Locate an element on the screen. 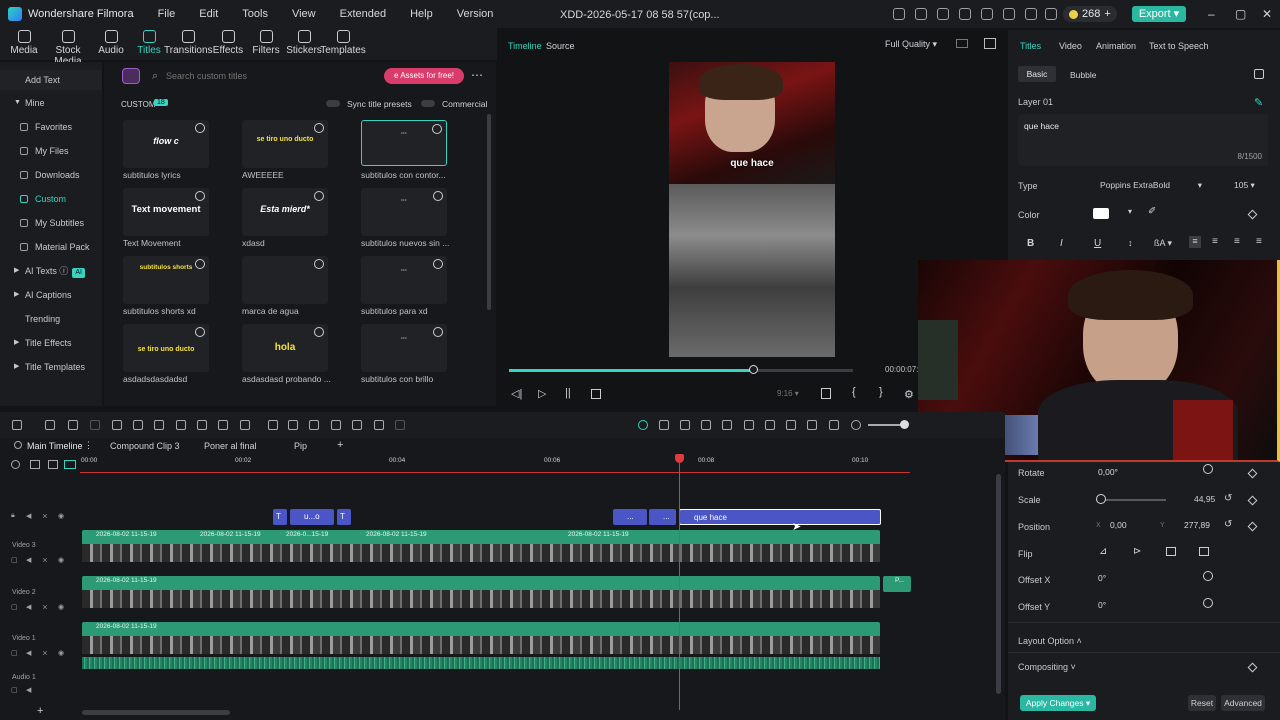 The width and height of the screenshot is (1280, 720). search-input is located at coordinates (266, 76).